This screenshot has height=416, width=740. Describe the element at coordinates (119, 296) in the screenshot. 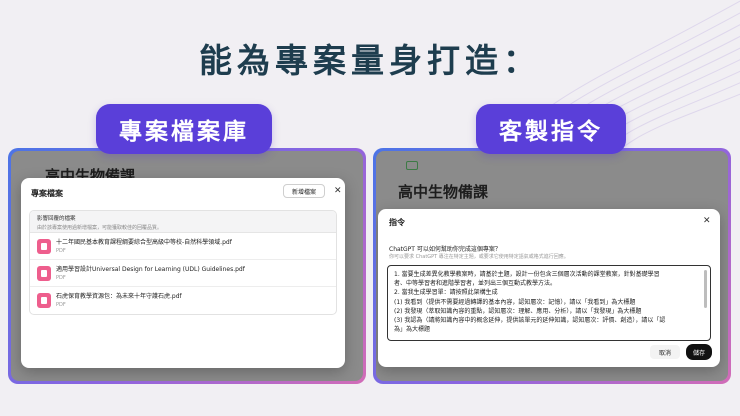

I see `file-name: 石虎保育教學資源包：為未來十年守護石虎.pdf` at that location.